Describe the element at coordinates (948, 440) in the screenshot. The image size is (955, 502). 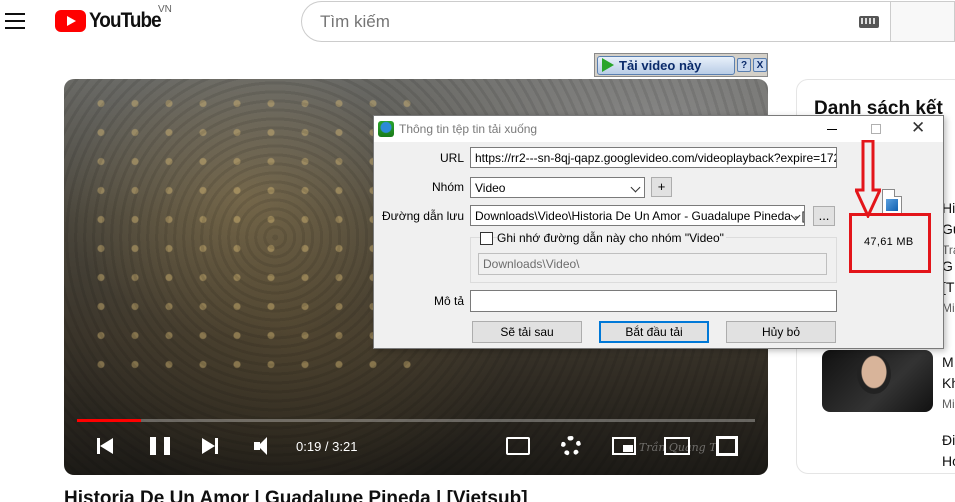
I see `list-item-title: Đi` at that location.